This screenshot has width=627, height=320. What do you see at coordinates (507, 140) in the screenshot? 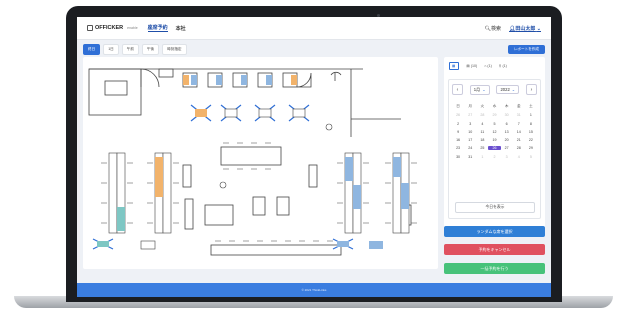
I see `calendar-day: 20` at bounding box center [507, 140].